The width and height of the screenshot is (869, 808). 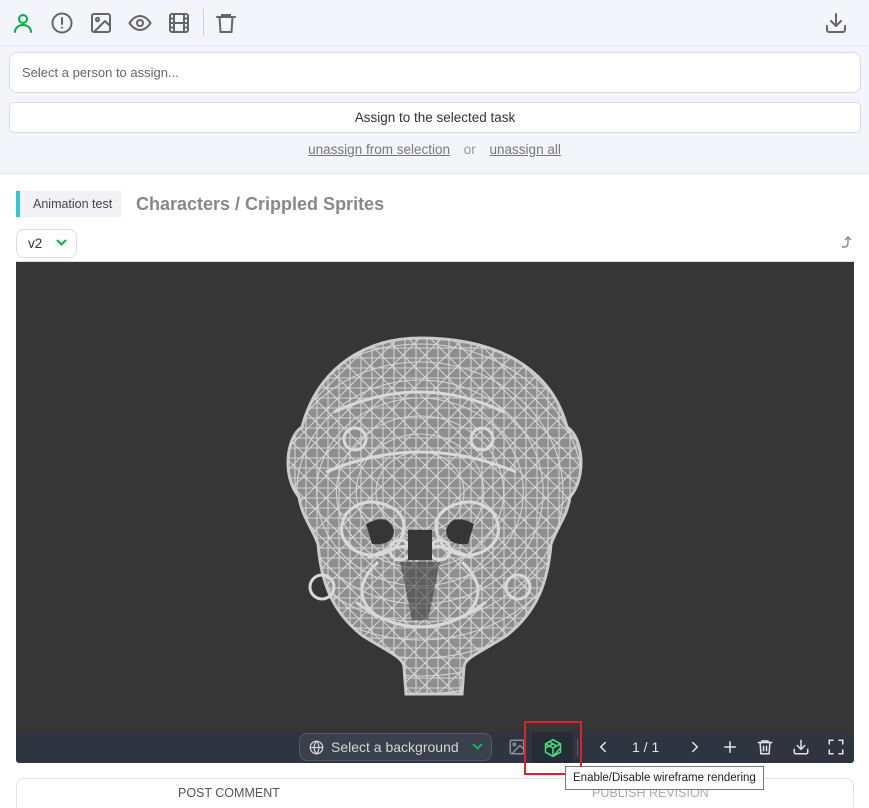 What do you see at coordinates (435, 72) in the screenshot?
I see `person-search-input` at bounding box center [435, 72].